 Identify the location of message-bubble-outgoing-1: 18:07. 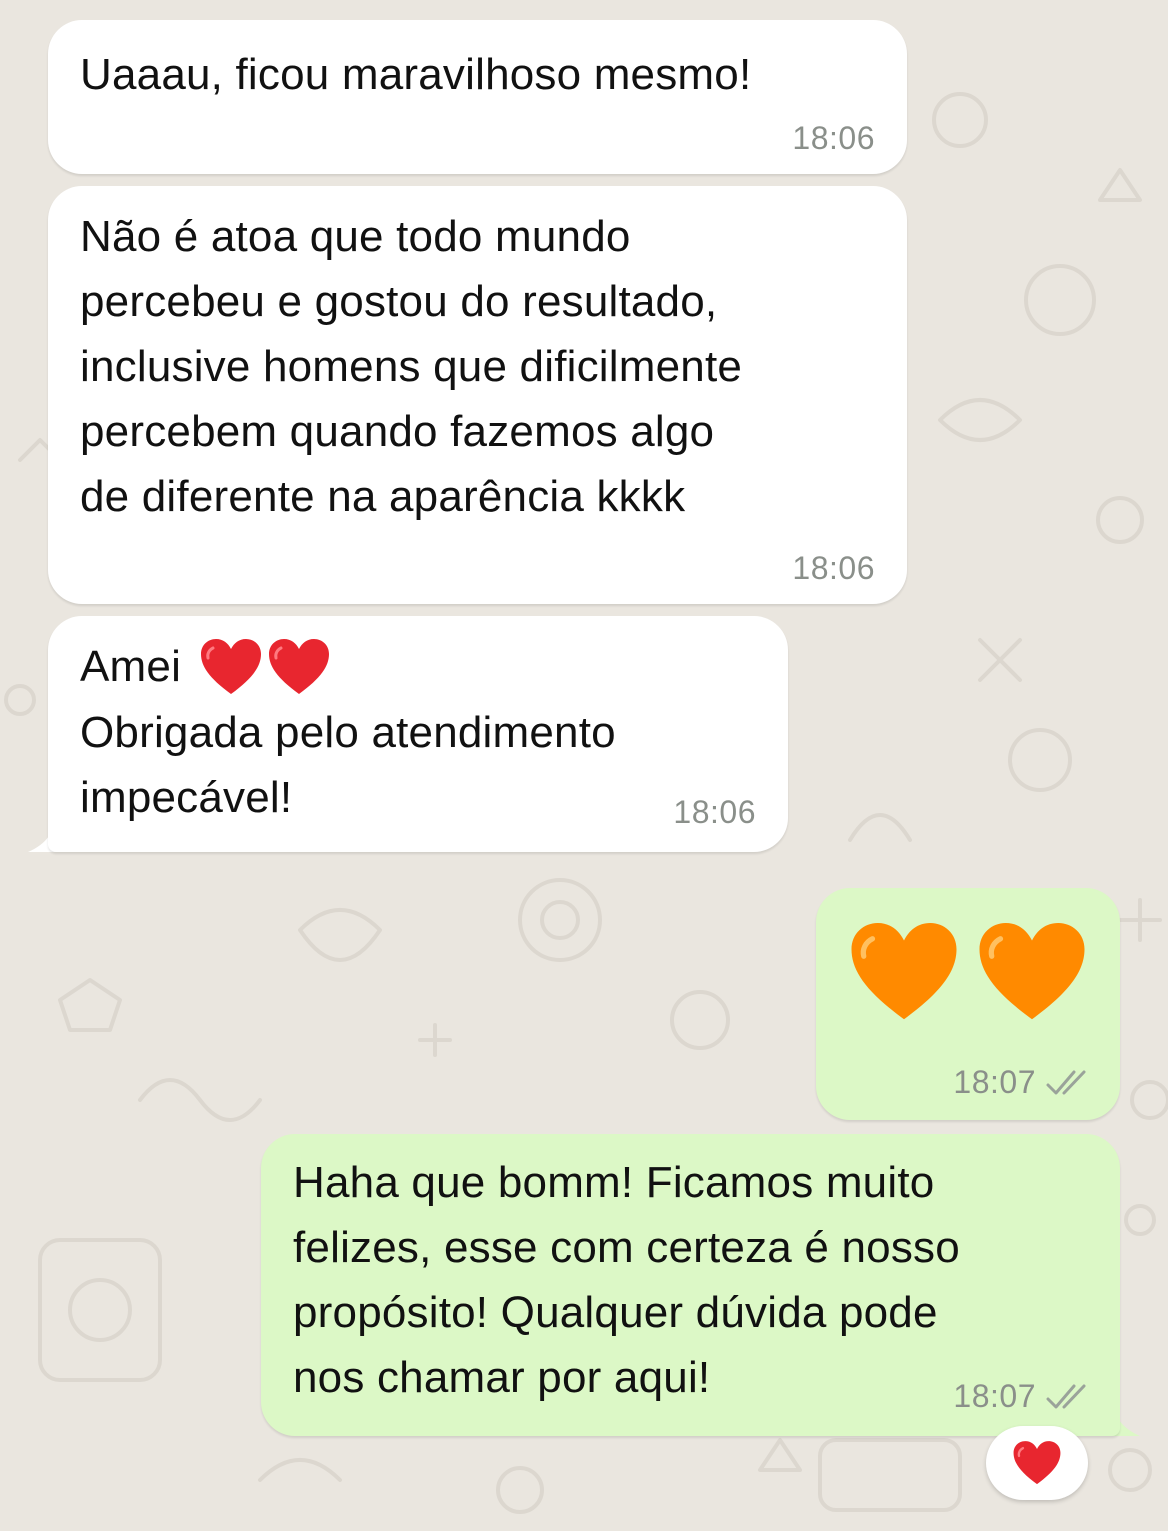
(968, 1004).